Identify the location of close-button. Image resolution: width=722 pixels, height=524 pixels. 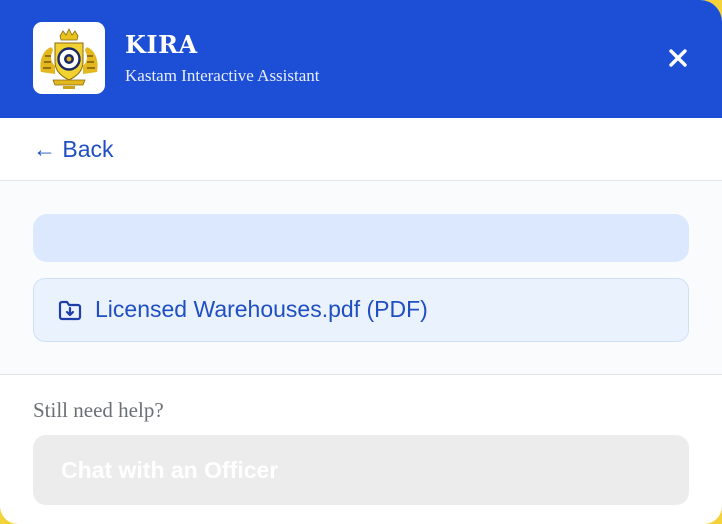
(678, 58).